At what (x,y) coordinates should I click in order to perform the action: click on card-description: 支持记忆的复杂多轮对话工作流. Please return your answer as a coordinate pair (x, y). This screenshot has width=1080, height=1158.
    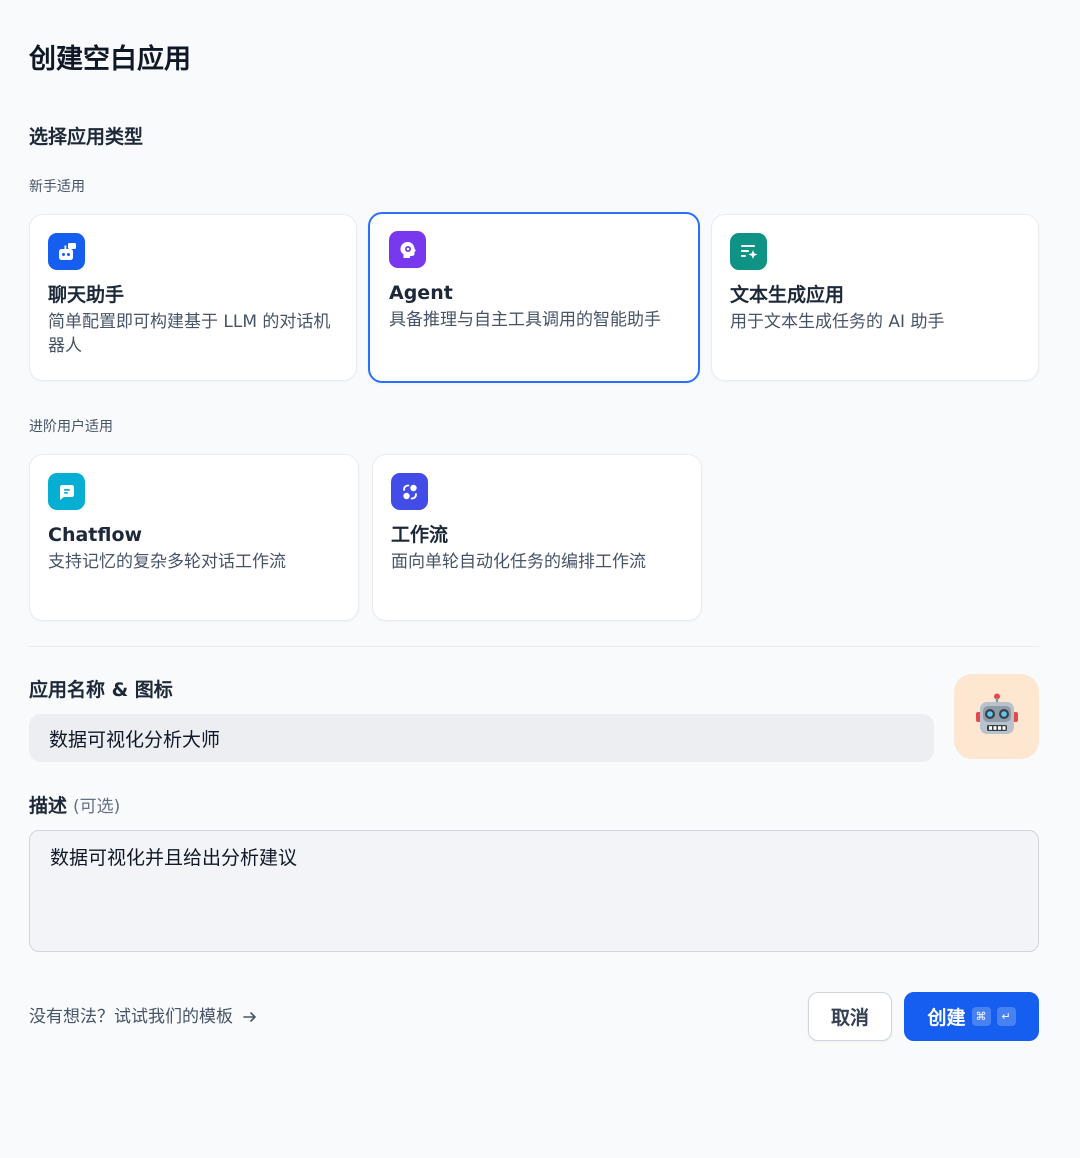
    Looking at the image, I should click on (167, 562).